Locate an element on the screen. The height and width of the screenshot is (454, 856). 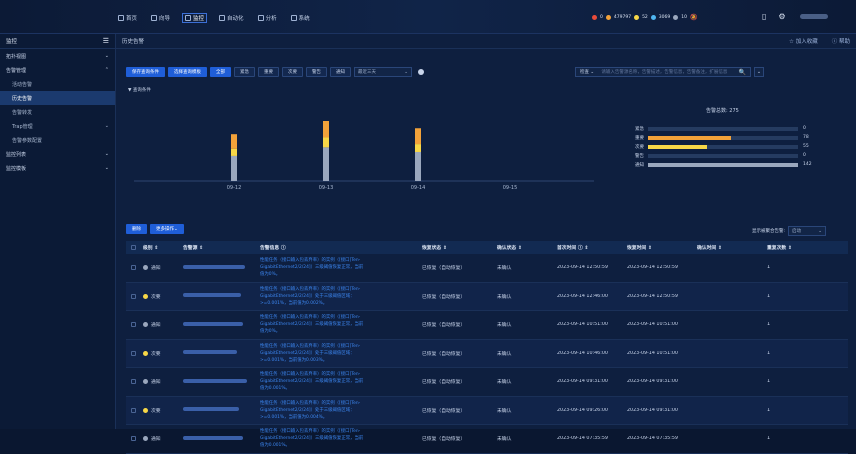
search-icon: 🔍 is located at coordinates (742, 72).